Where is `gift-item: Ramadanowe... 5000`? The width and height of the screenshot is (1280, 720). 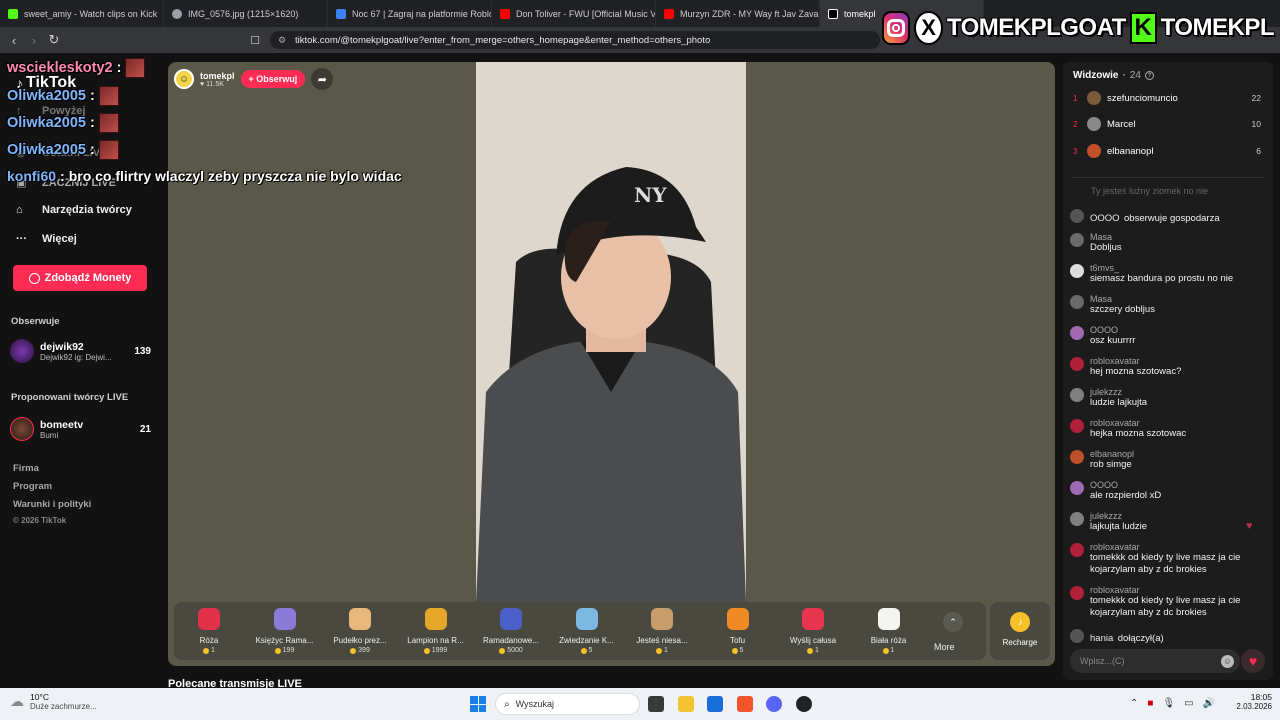
gift-item: Ramadanowe... 5000 is located at coordinates (511, 631).